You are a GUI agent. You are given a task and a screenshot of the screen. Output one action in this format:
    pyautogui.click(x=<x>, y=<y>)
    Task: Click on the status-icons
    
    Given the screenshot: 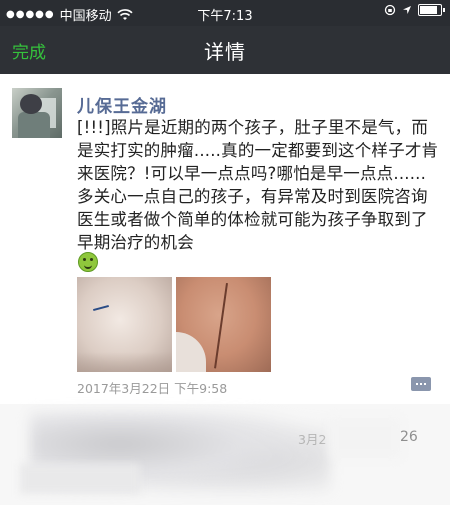 What is the action you would take?
    pyautogui.click(x=414, y=10)
    